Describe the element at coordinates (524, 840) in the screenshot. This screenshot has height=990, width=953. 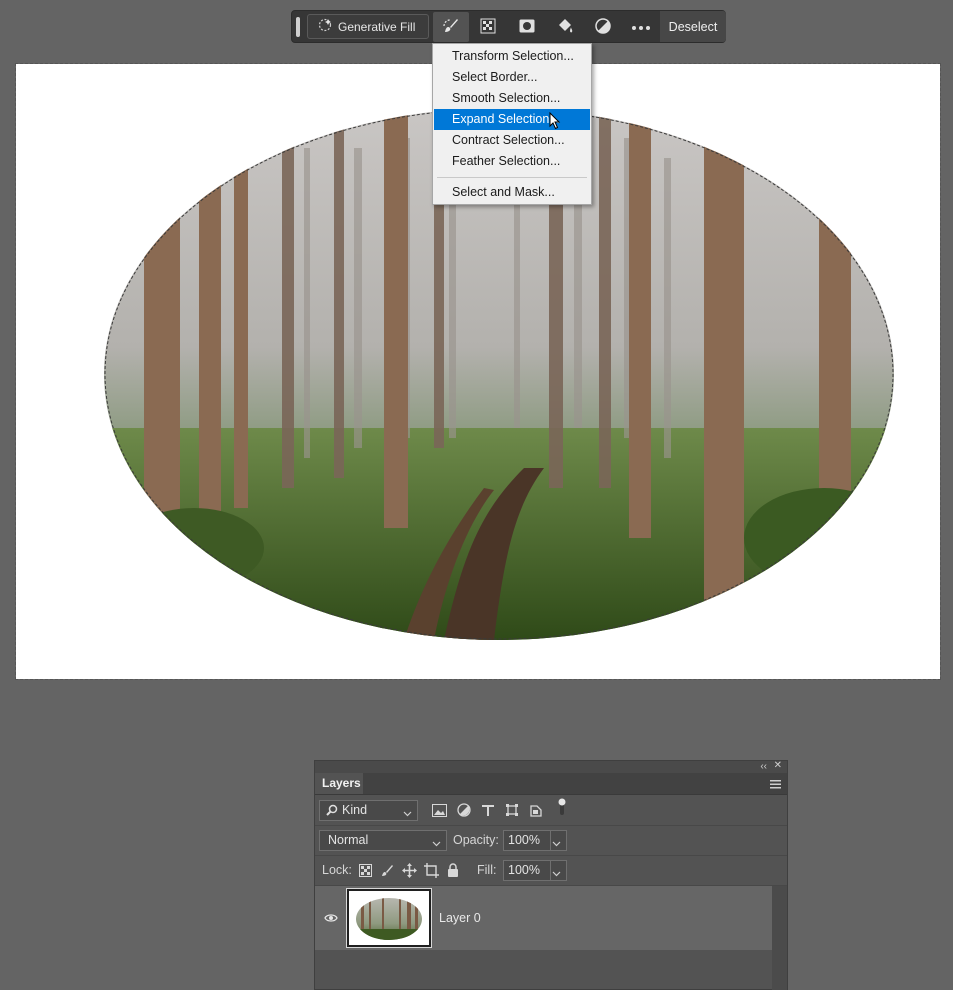
I see `opacity-value: 100%` at that location.